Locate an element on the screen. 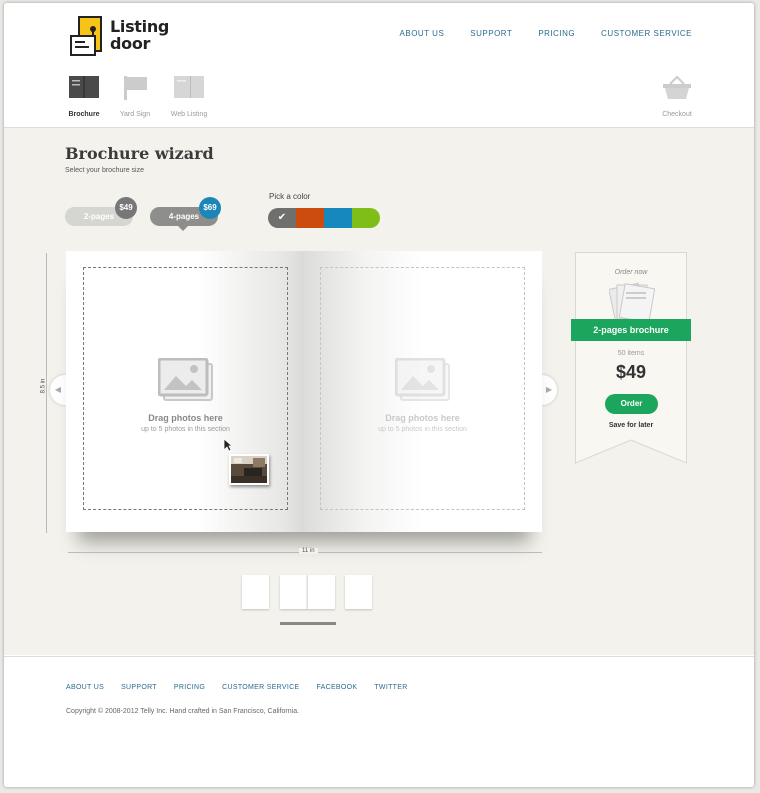  footer-link-support: SUPPORT is located at coordinates (139, 687).